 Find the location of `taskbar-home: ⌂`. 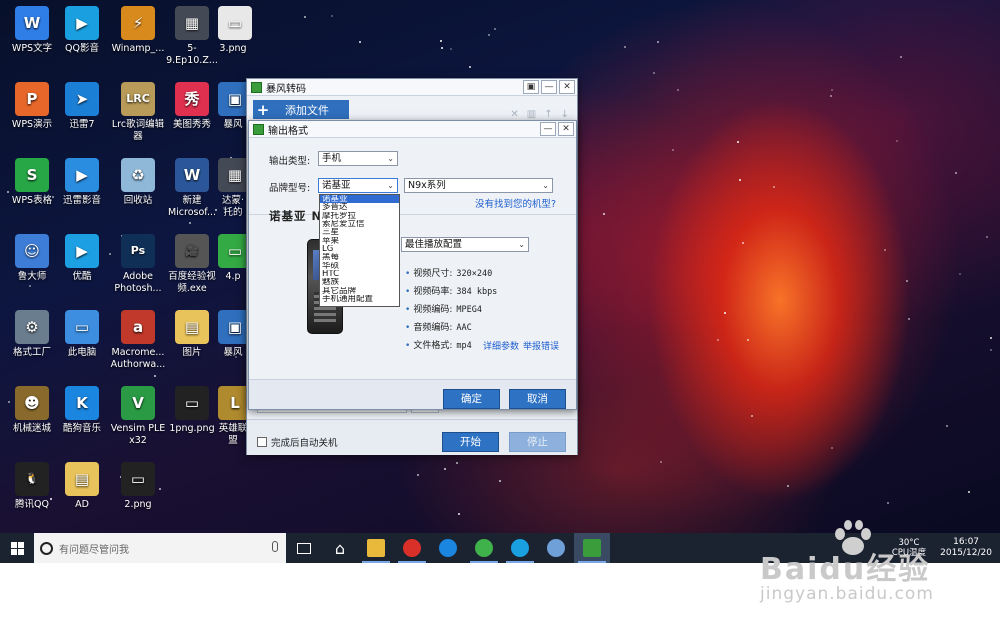

taskbar-home: ⌂ is located at coordinates (340, 548).